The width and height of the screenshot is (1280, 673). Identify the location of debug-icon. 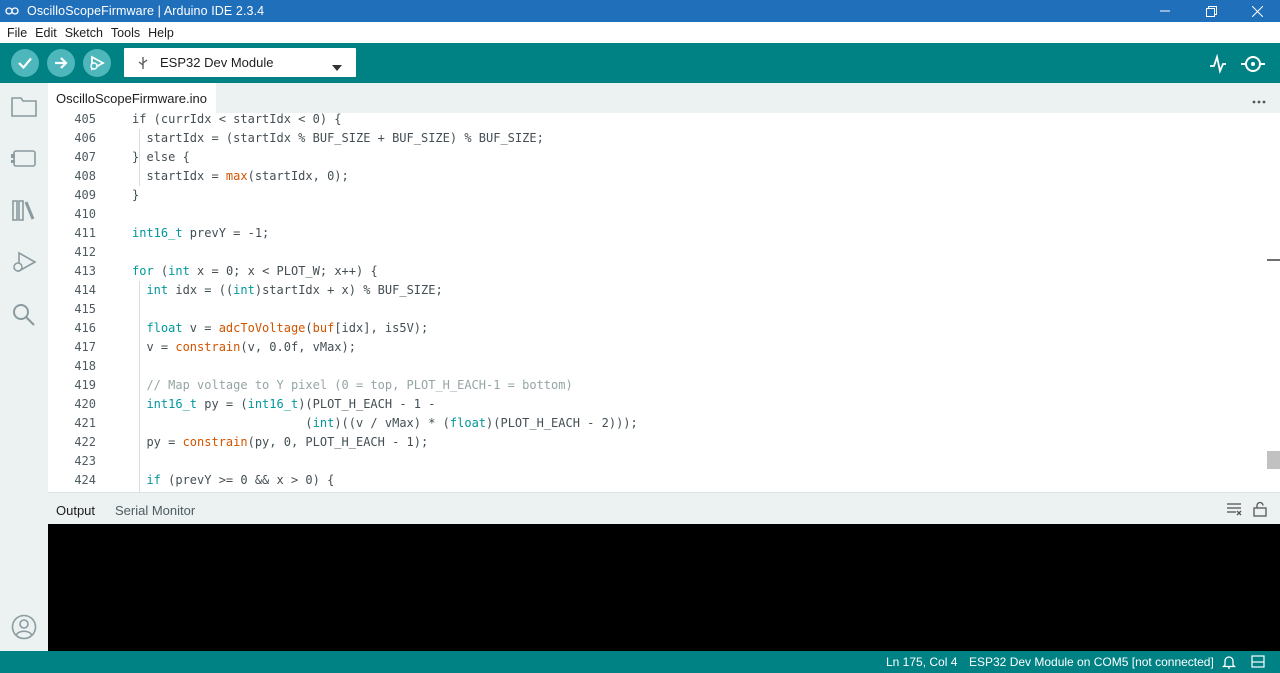
(97, 63).